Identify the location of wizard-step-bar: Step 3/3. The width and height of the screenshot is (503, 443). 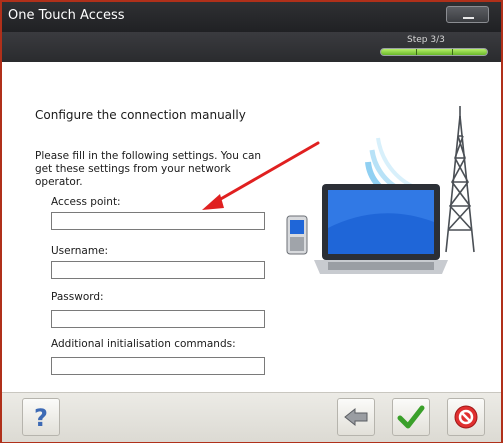
(251, 47).